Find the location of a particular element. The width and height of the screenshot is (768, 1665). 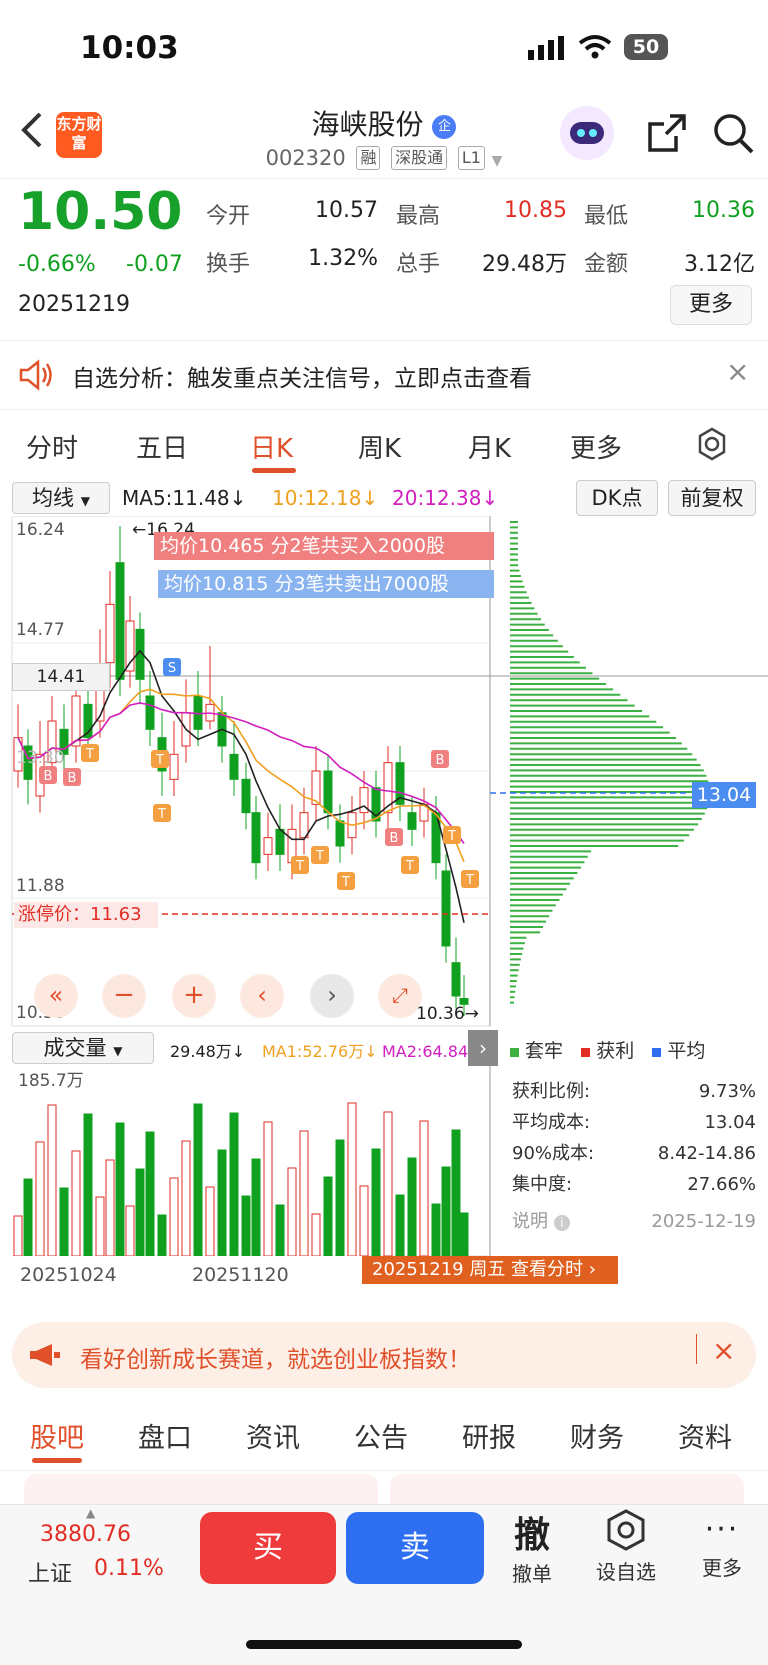

battery-icon: 50 is located at coordinates (646, 47).